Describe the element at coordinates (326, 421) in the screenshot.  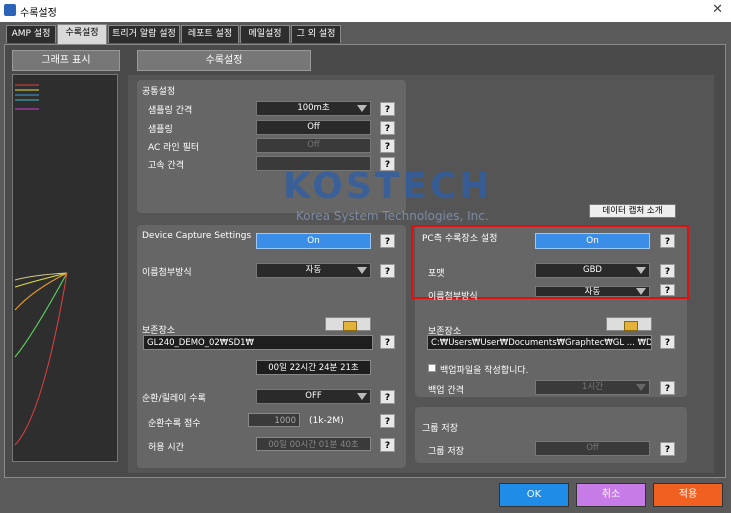
I see `ring-count-range: (1k-2M)` at that location.